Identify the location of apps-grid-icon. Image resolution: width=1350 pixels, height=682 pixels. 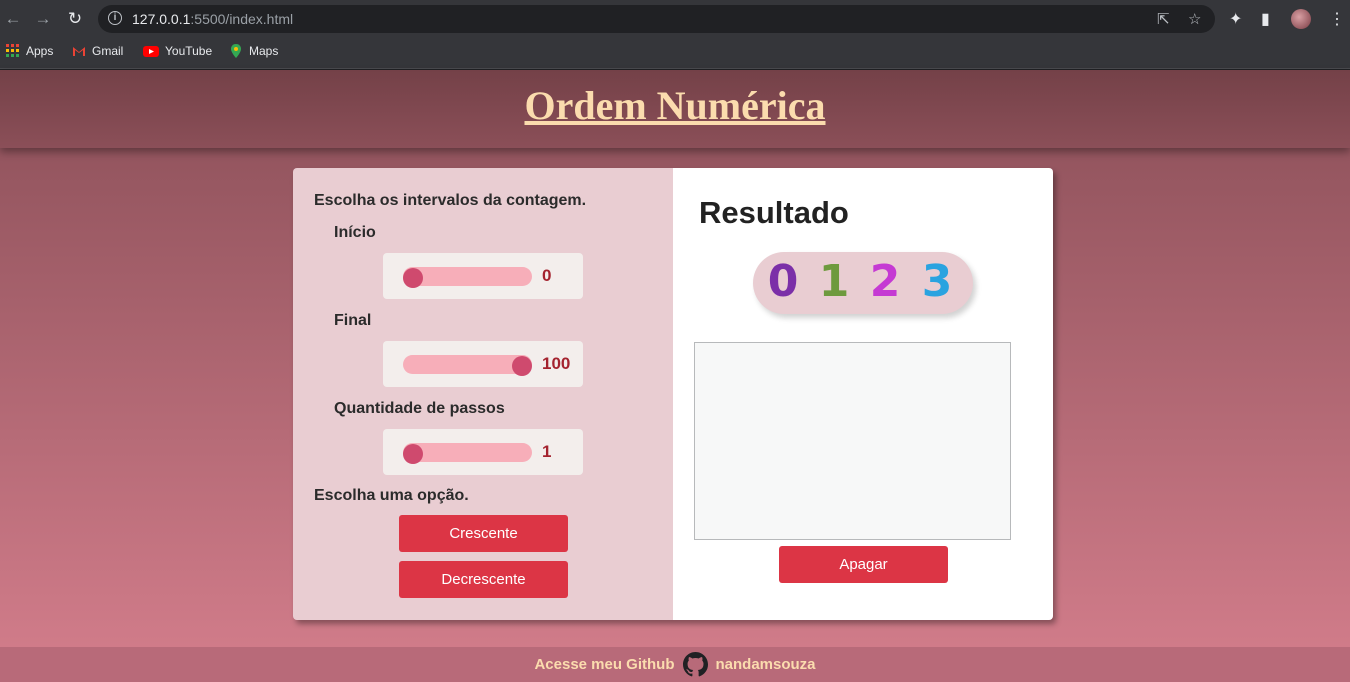
(12, 50).